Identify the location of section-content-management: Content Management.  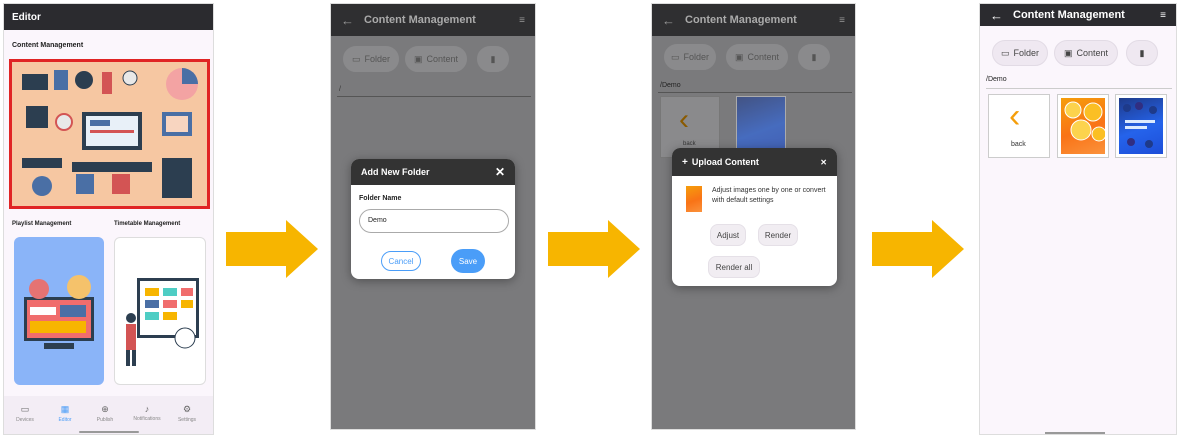
(48, 45).